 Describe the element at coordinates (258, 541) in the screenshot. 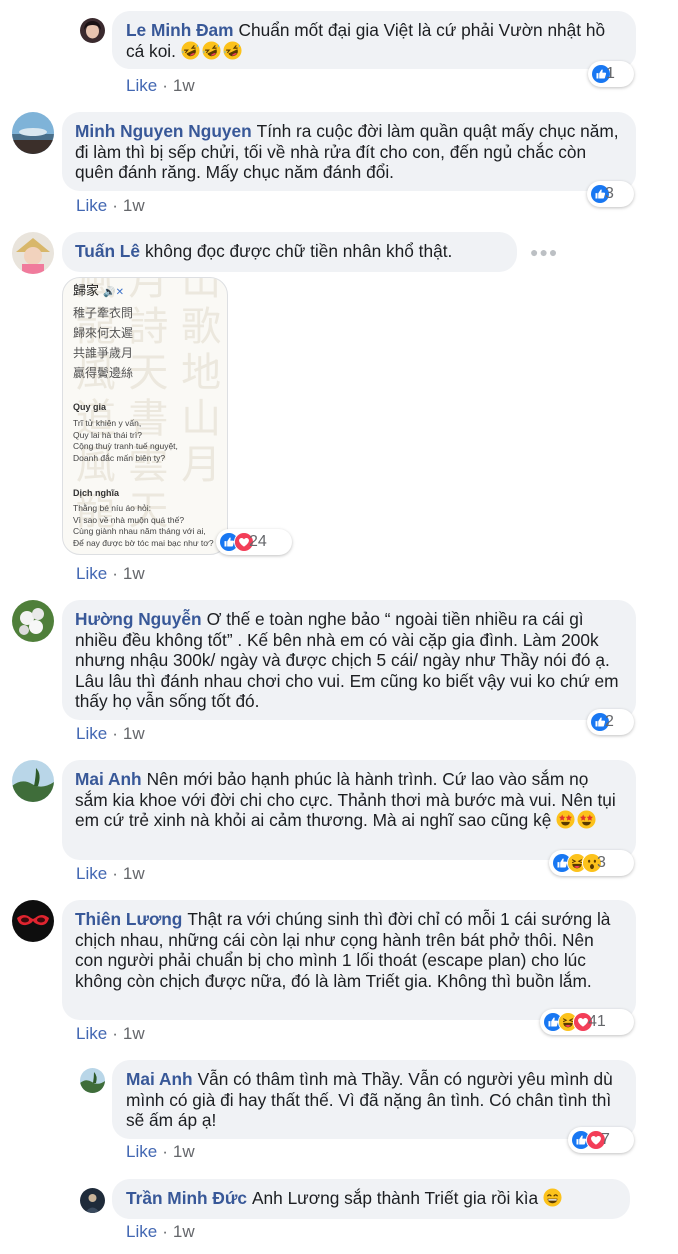

I see `reaction-count: 24` at that location.